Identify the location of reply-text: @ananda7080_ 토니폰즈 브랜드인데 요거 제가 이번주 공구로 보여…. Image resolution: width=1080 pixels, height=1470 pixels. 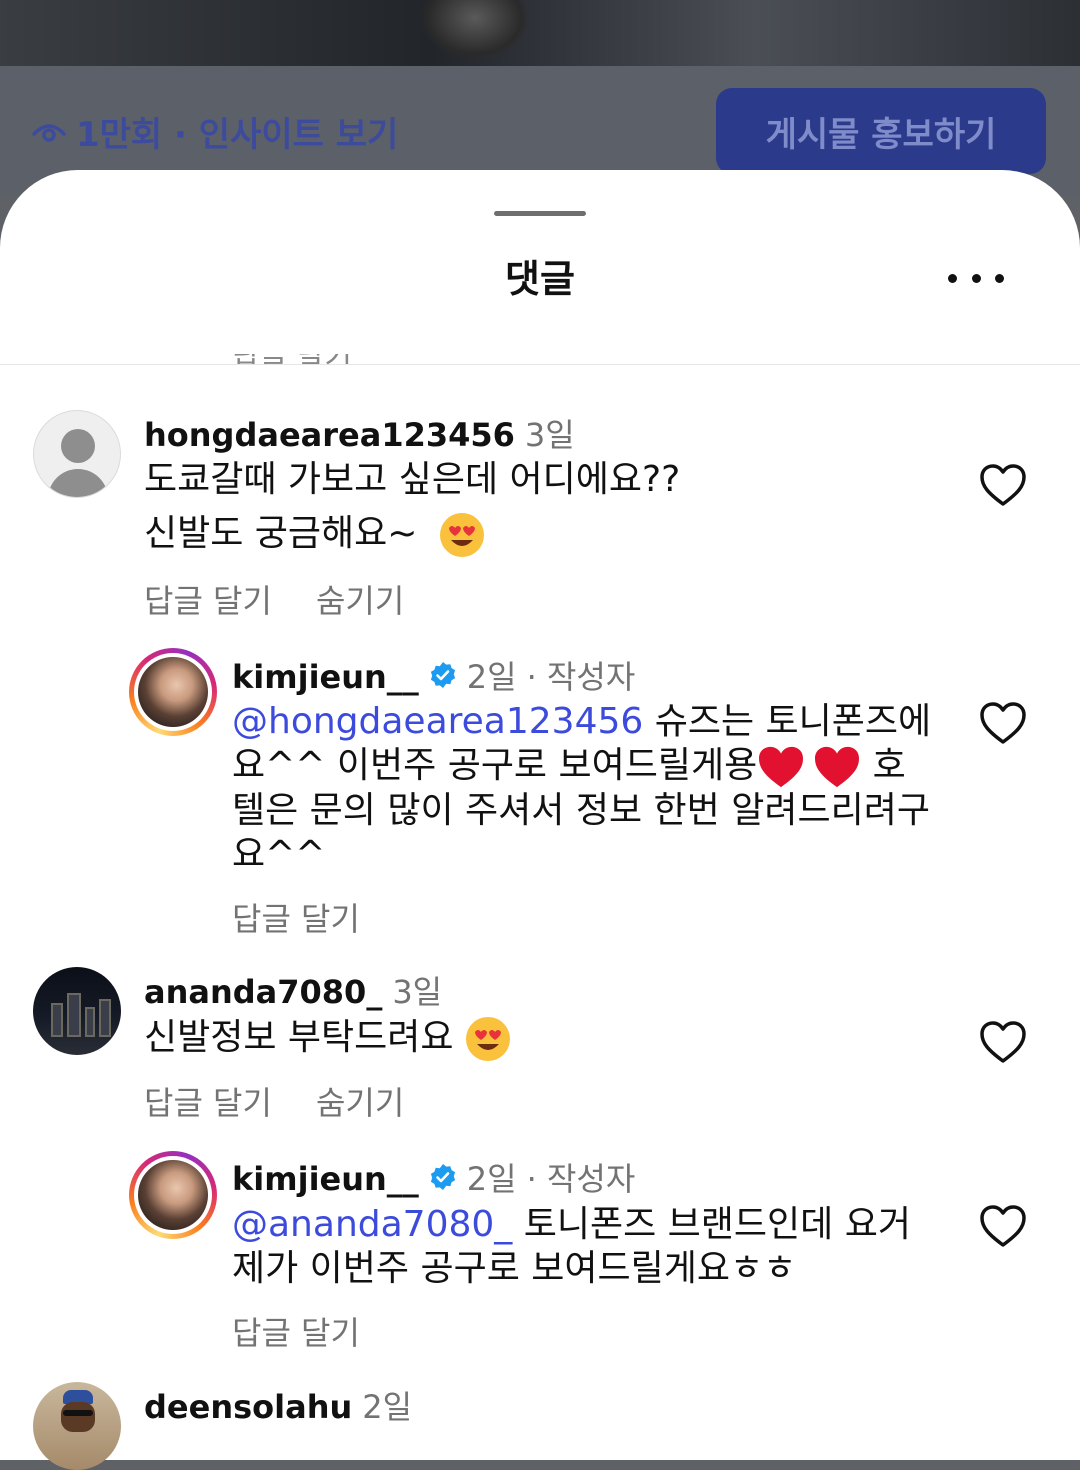
(571, 1246).